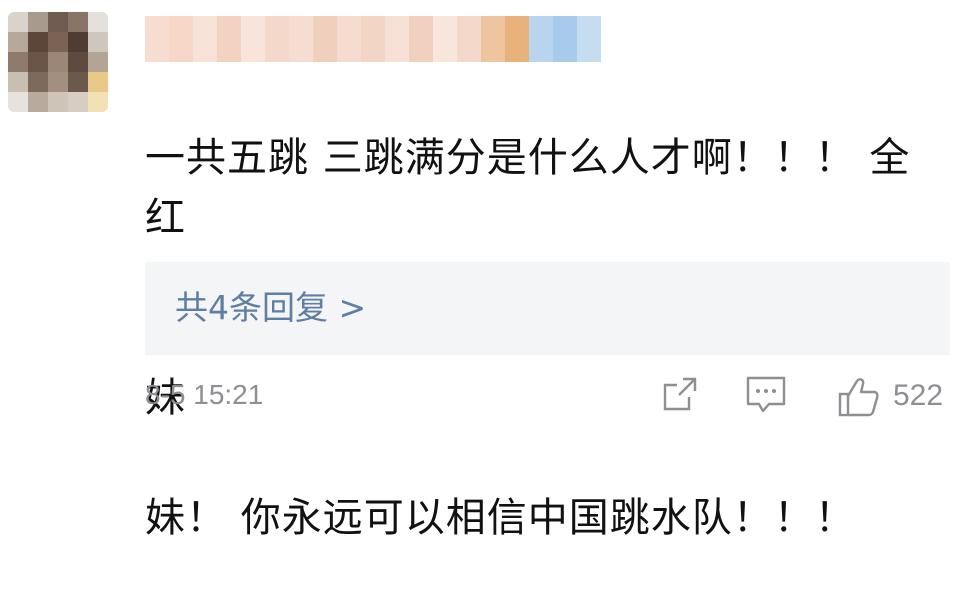 This screenshot has height=608, width=972. I want to click on timestamp: 8-5 15:21, so click(204, 394).